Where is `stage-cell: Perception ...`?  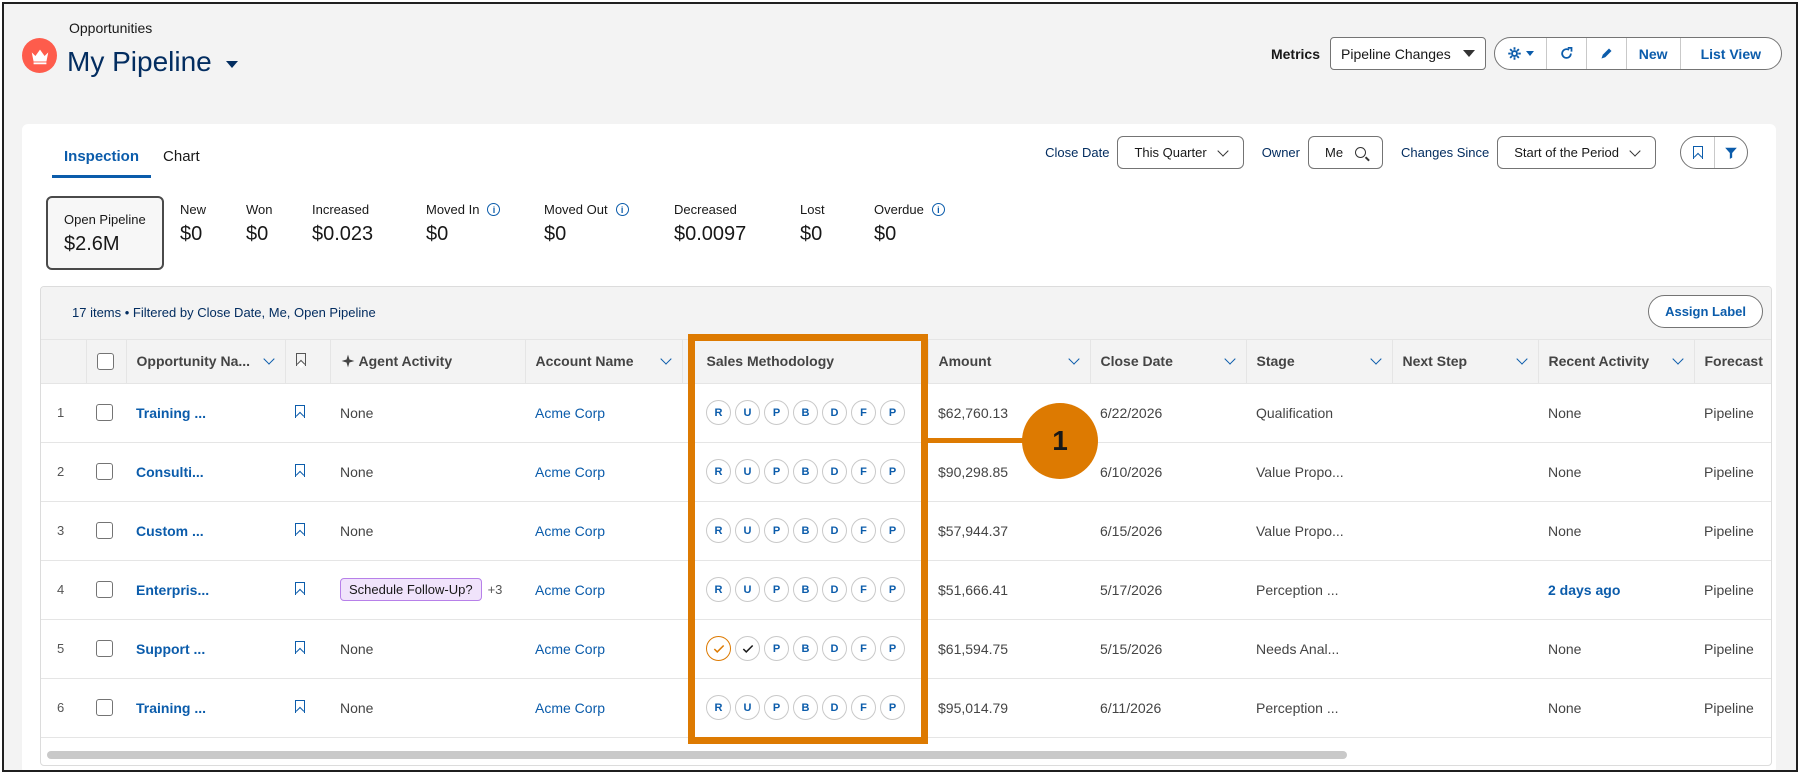
stage-cell: Perception ... is located at coordinates (1319, 708).